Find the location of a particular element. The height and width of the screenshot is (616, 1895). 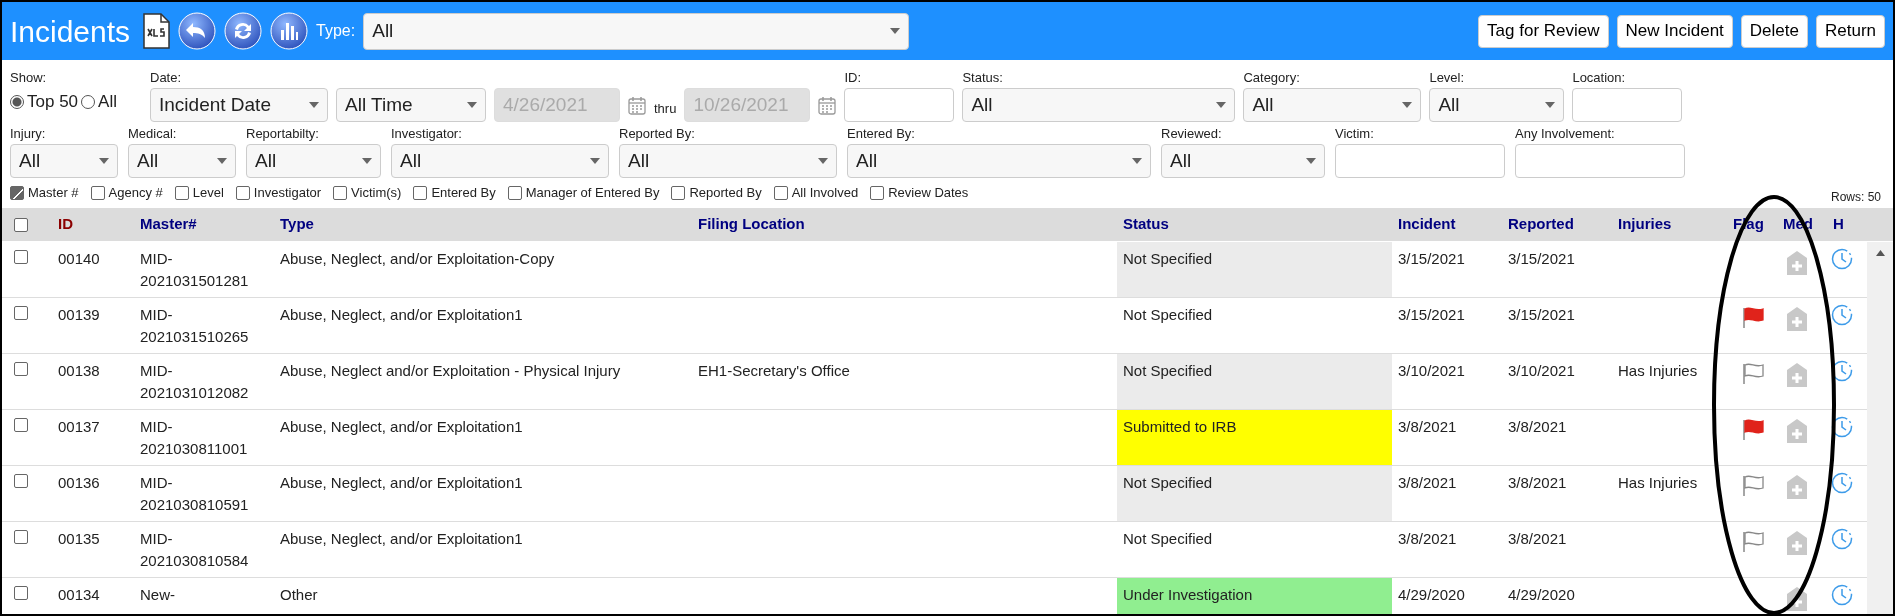

column-header: ID is located at coordinates (93, 224).